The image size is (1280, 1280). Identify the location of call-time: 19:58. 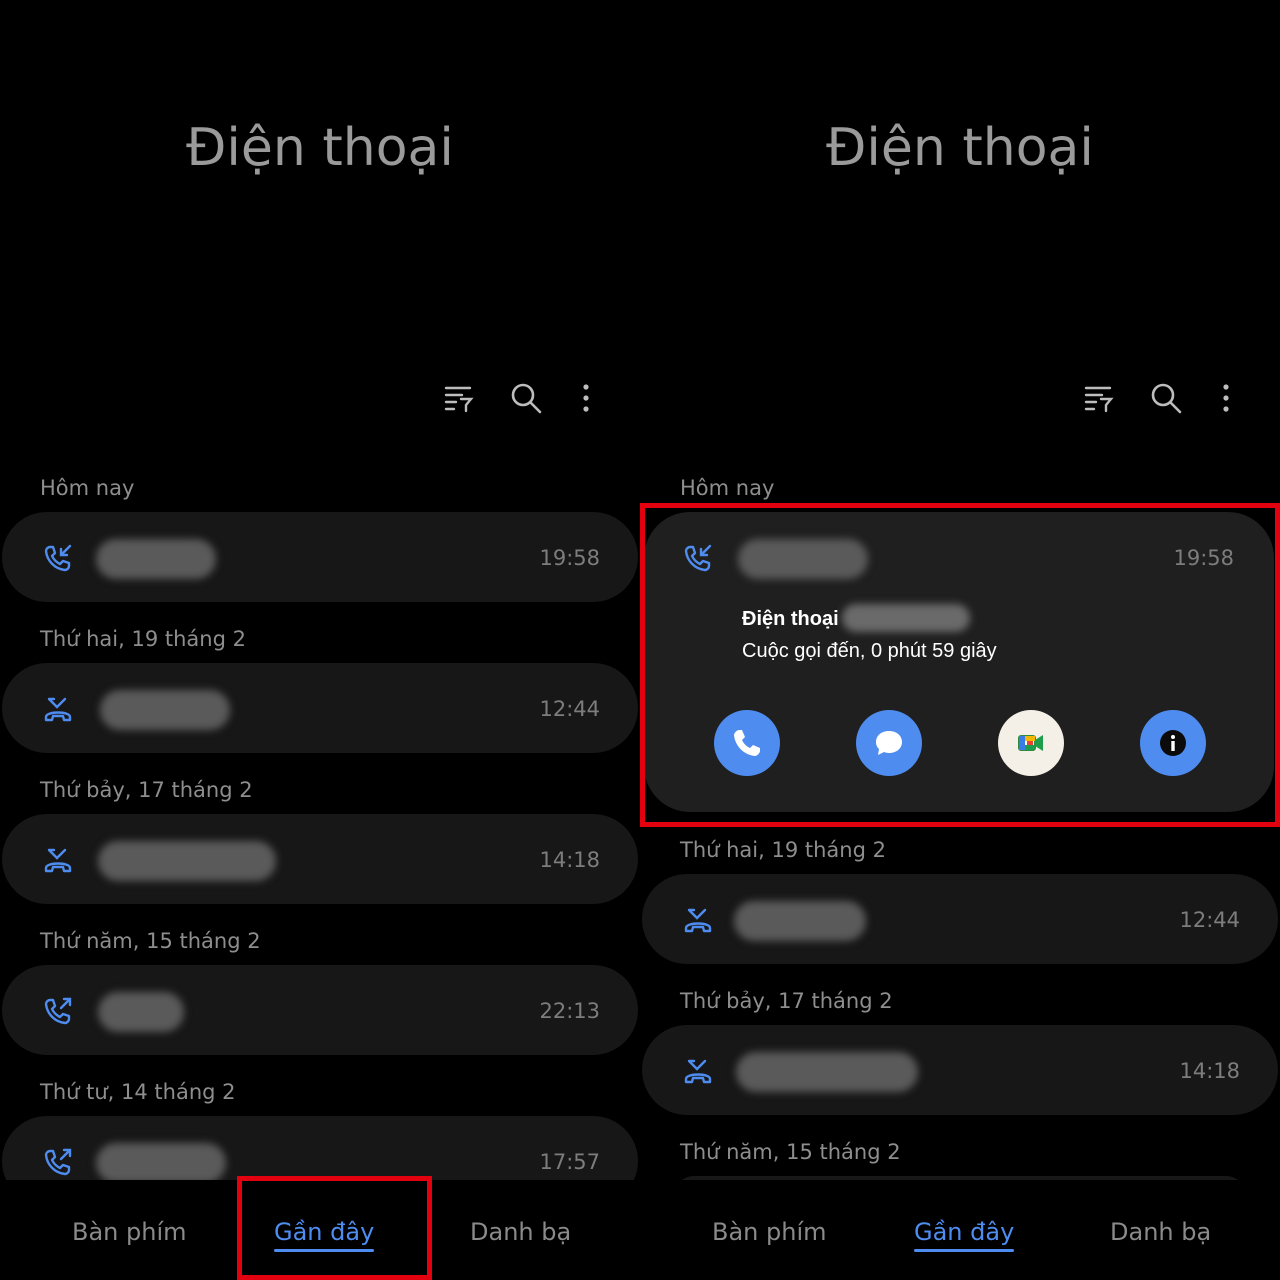
(569, 558).